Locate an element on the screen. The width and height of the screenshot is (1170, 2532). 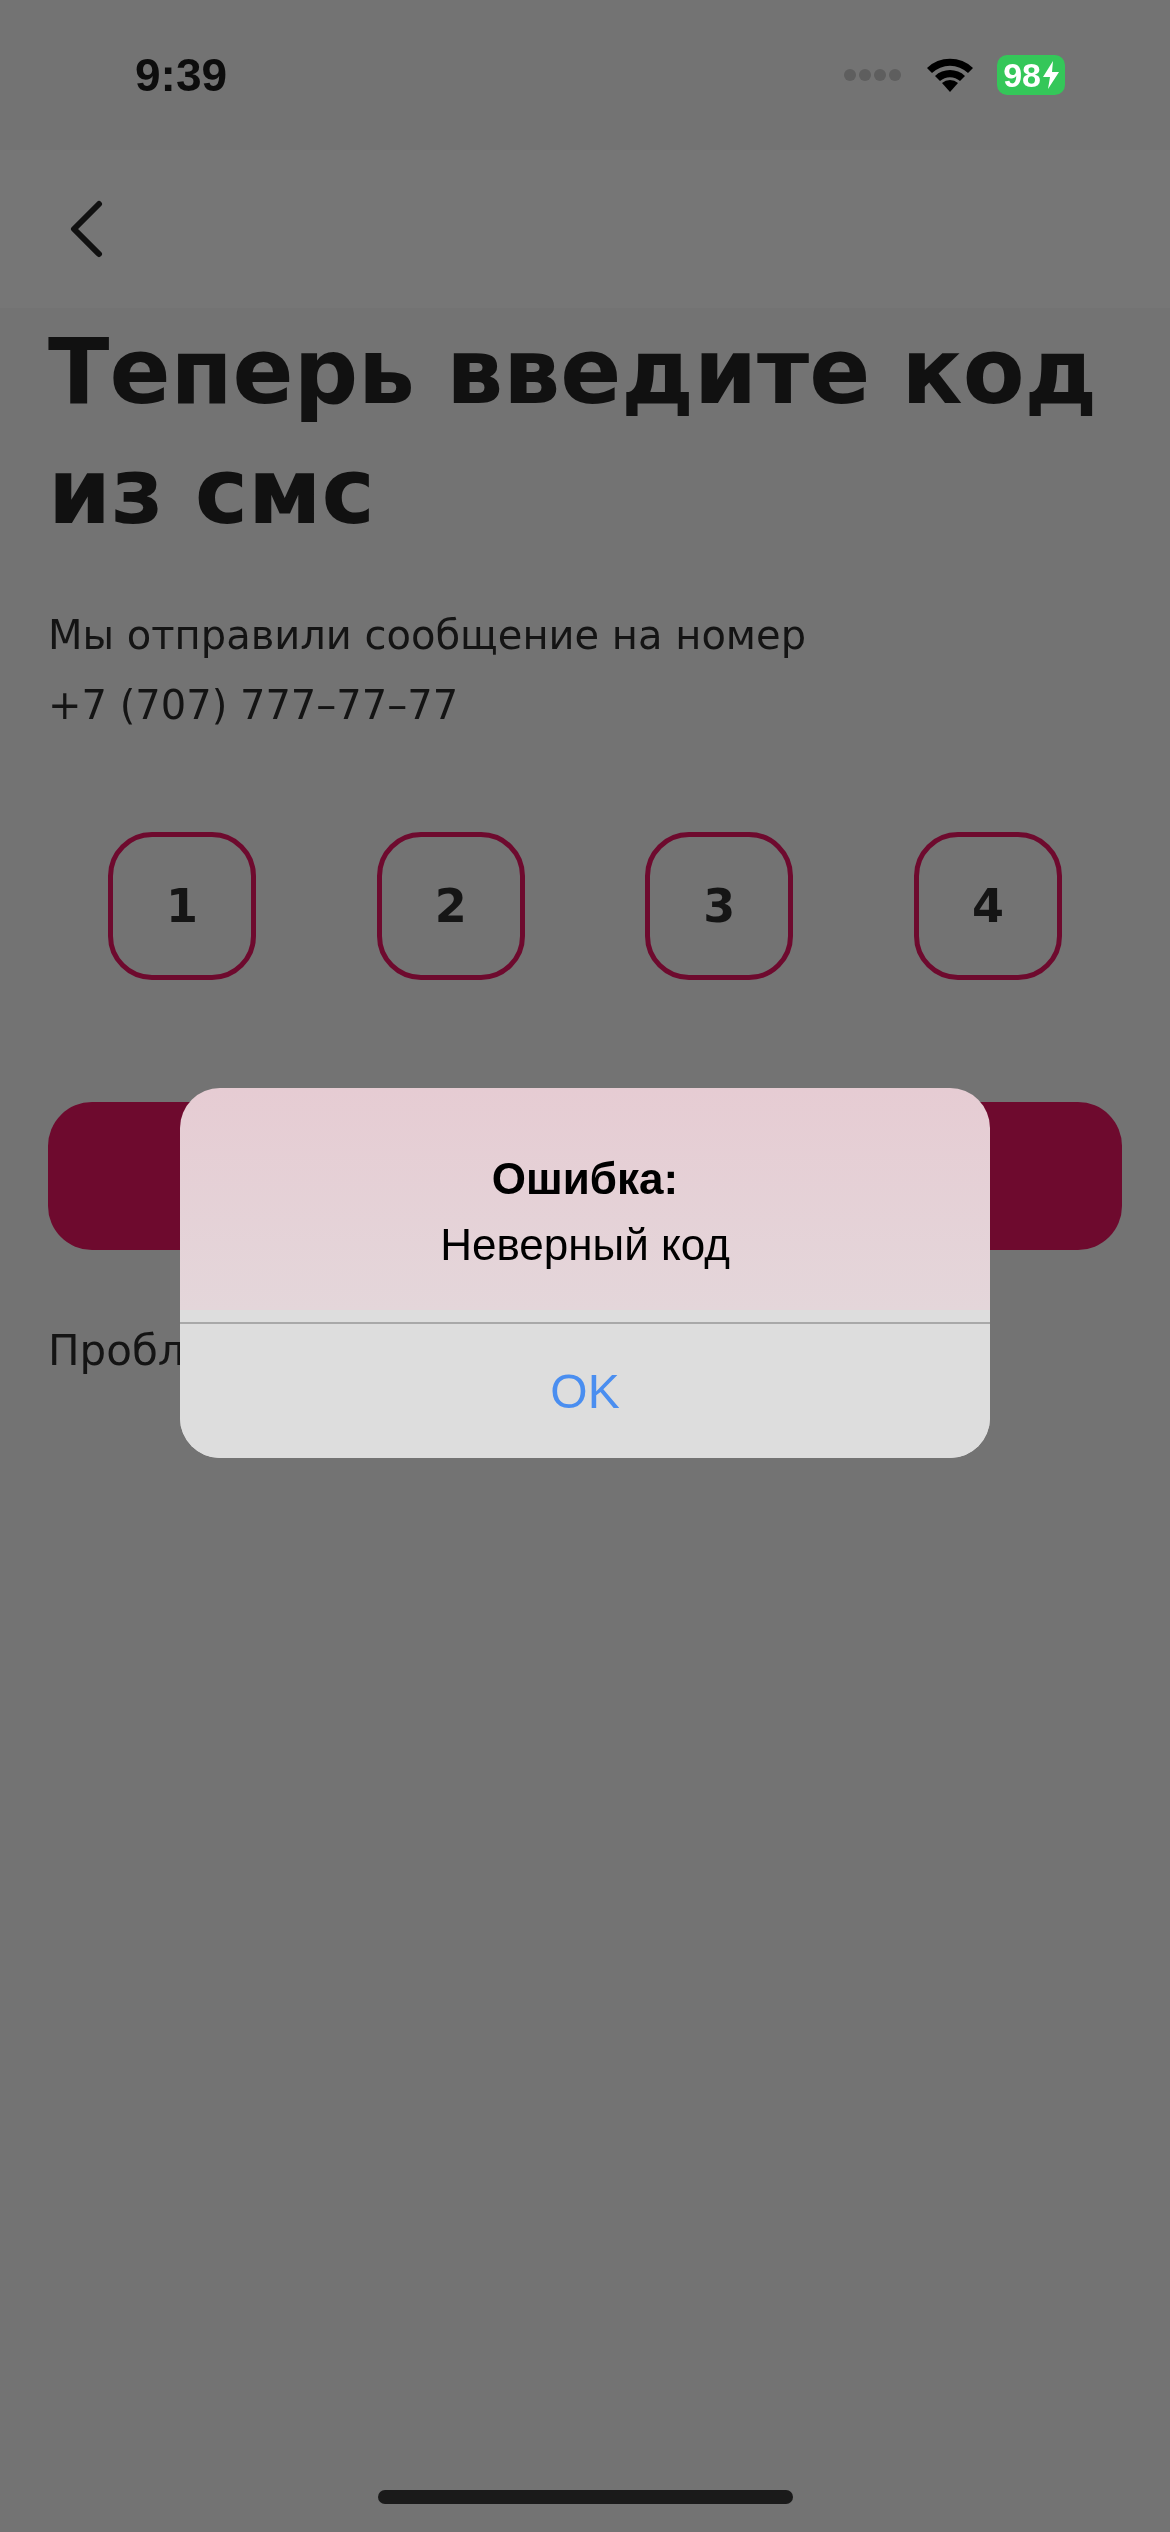
status-time: 9:39 is located at coordinates (181, 75).